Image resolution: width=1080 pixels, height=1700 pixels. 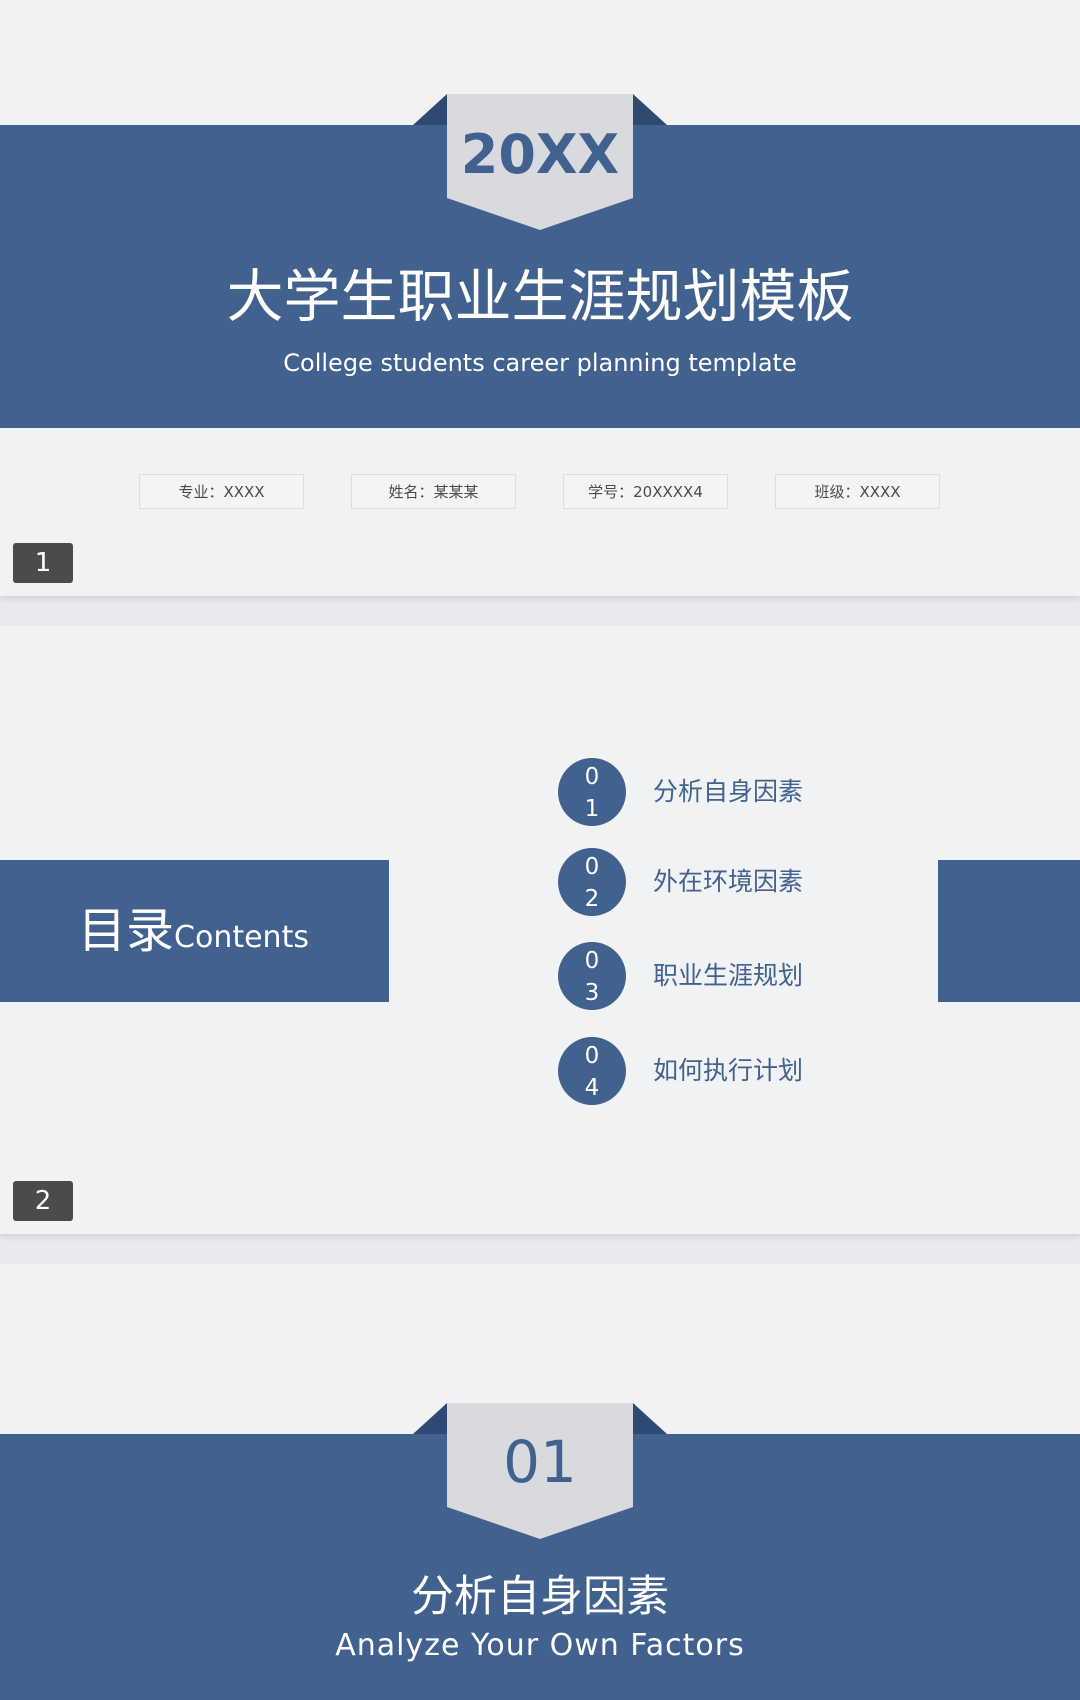 What do you see at coordinates (126, 931) in the screenshot?
I see `contents-heading-cn: 目录` at bounding box center [126, 931].